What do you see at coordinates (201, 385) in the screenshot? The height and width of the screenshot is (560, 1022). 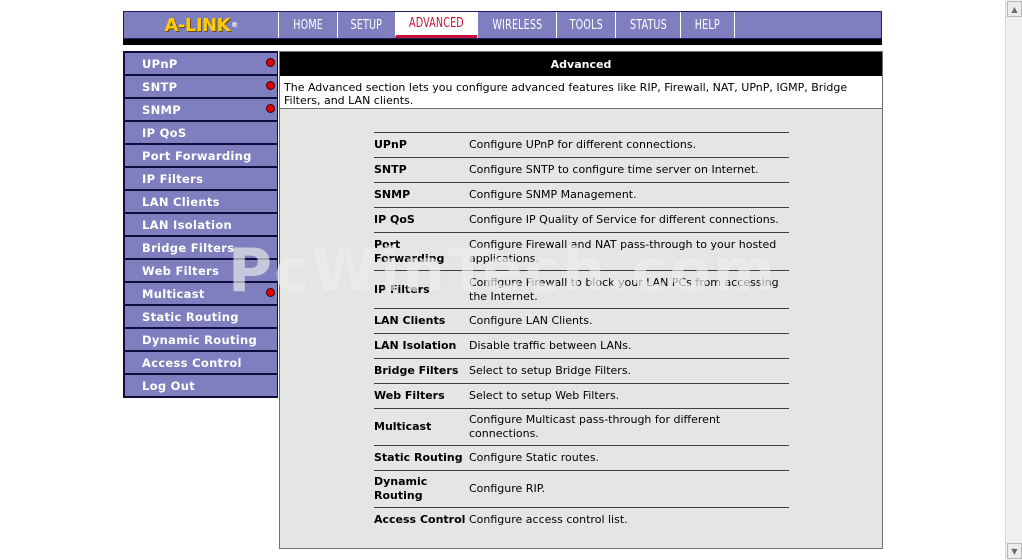 I see `sidebar-item-log-out: Log Out` at bounding box center [201, 385].